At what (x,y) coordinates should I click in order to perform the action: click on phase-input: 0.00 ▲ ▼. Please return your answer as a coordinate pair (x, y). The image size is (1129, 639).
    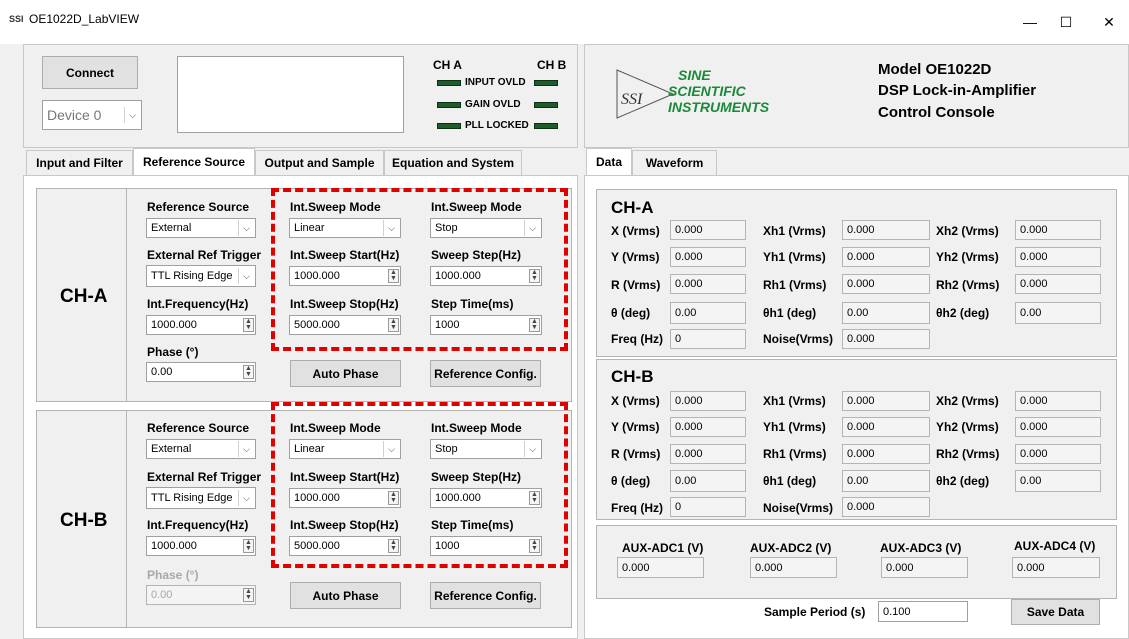
    Looking at the image, I should click on (201, 372).